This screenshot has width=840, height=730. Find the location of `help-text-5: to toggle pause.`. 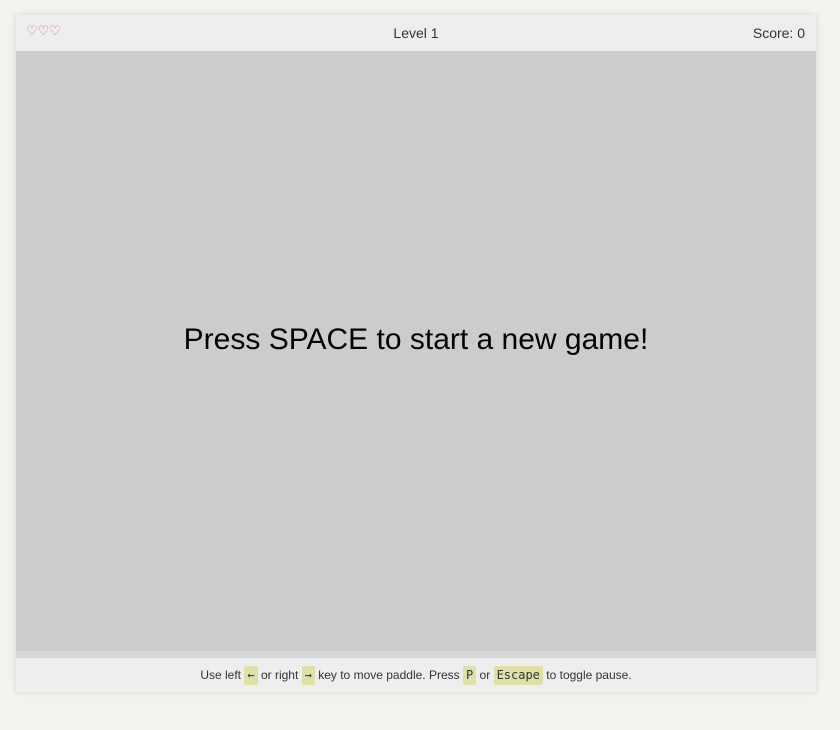

help-text-5: to toggle pause. is located at coordinates (589, 675).